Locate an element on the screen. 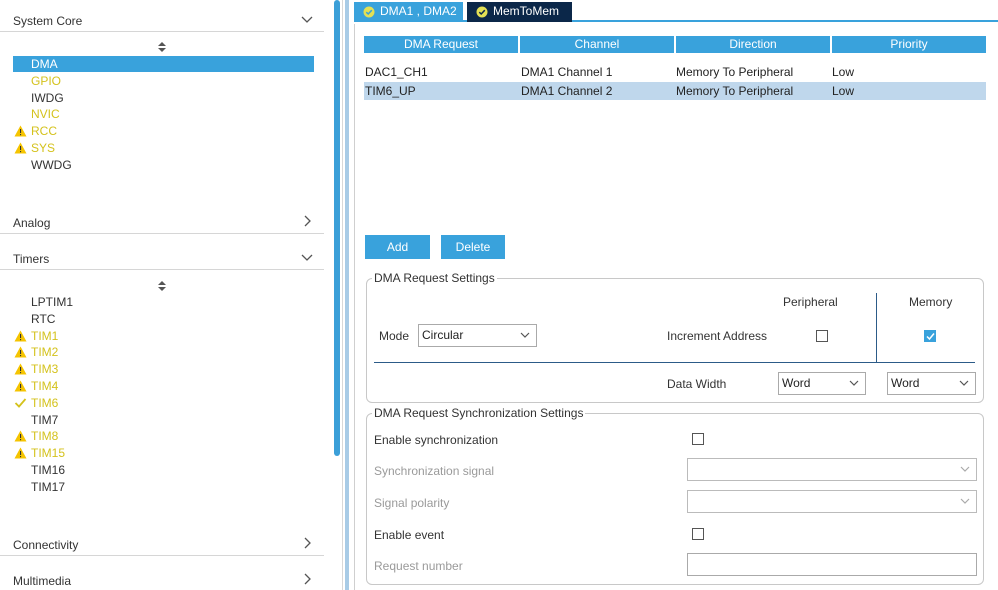 This screenshot has height=590, width=998. sidebar-item-rcc: RCC is located at coordinates (163, 131).